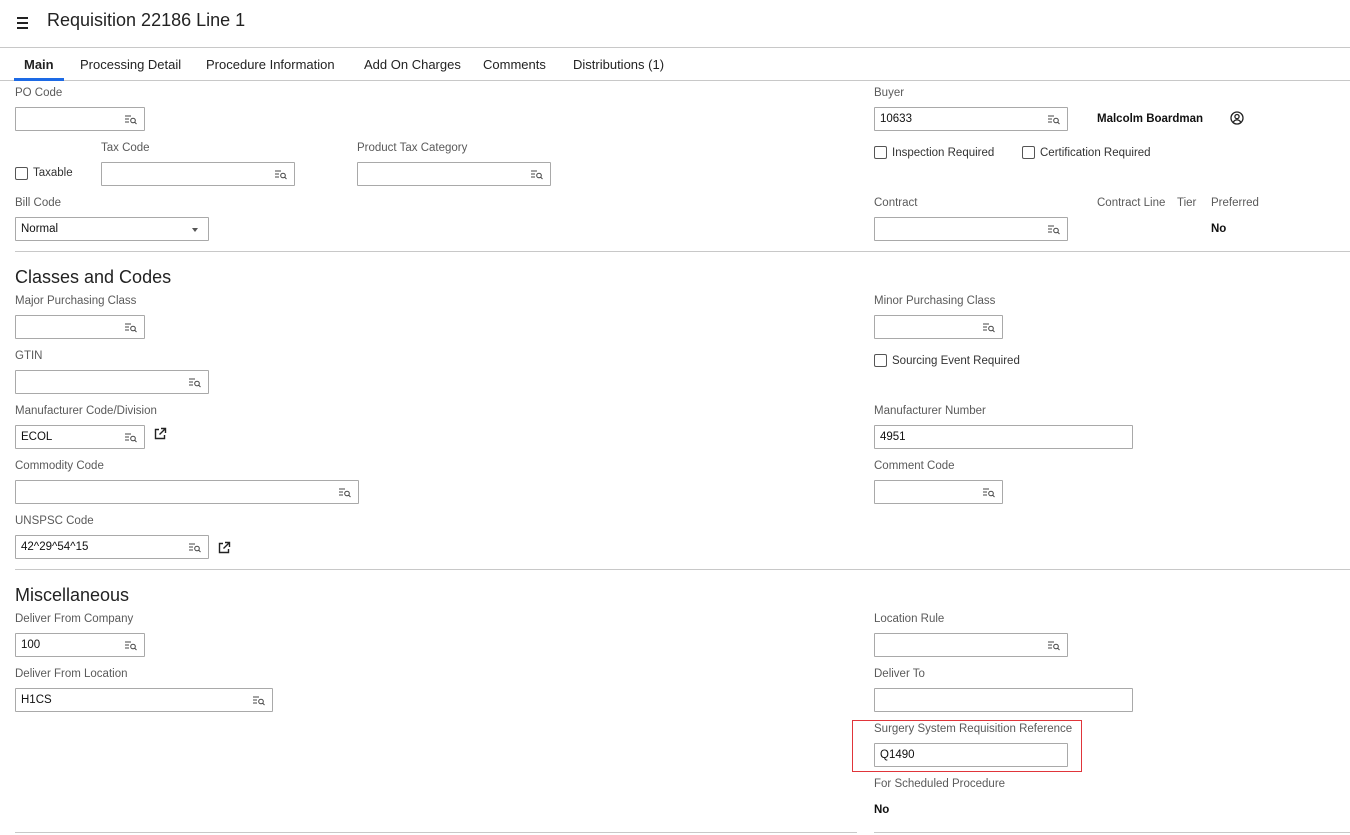 This screenshot has height=835, width=1350. Describe the element at coordinates (1028, 152) in the screenshot. I see `certification-required-checkbox` at that location.